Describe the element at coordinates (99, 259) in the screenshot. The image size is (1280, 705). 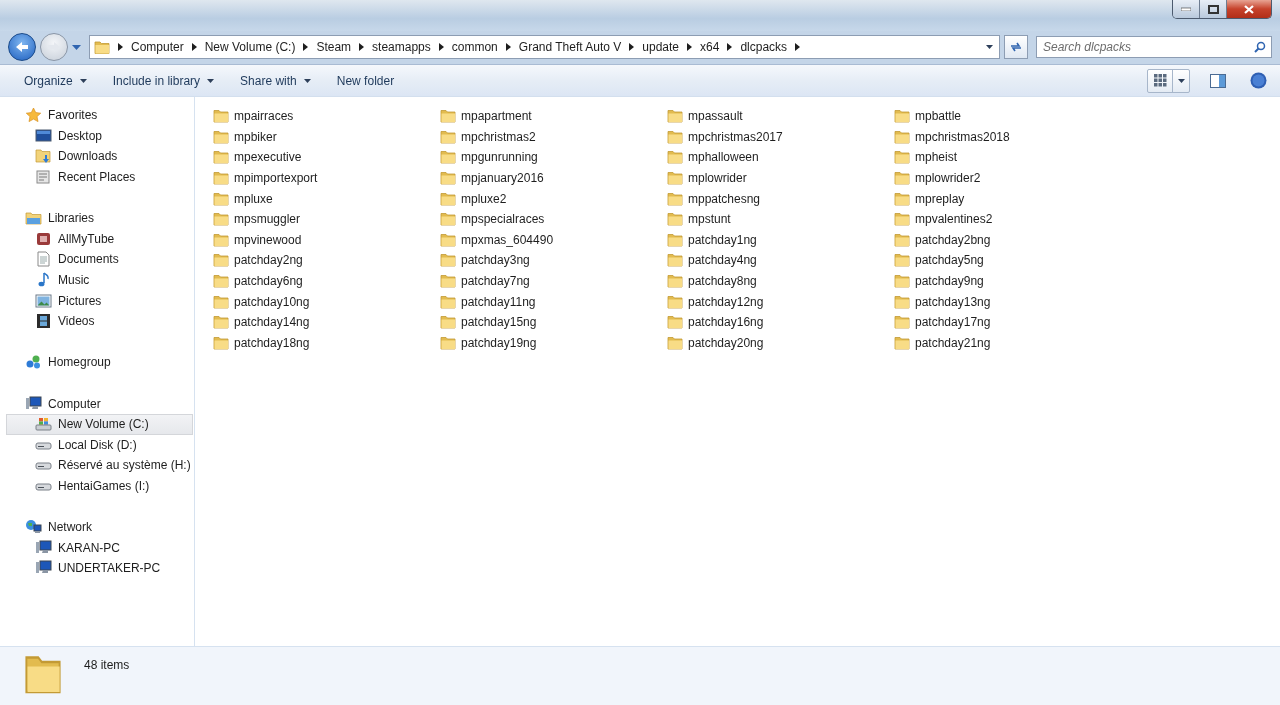
I see `sidebar-item: Documents` at that location.